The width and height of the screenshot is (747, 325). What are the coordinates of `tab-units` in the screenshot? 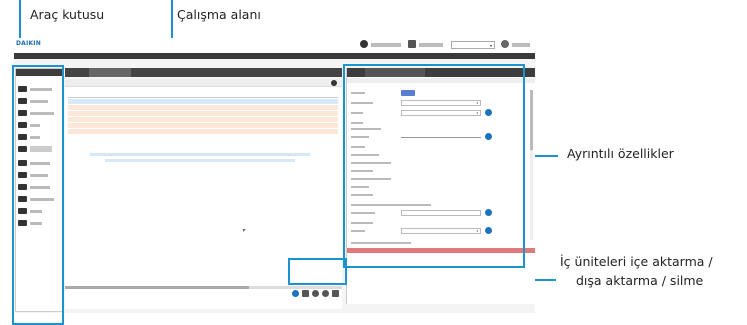 It's located at (110, 72).